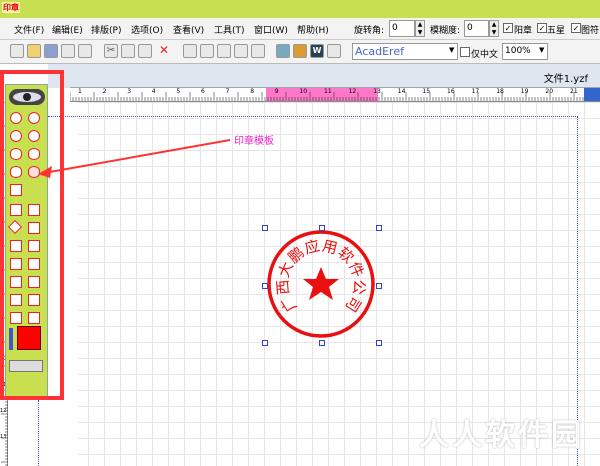 Image resolution: width=600 pixels, height=466 pixels. Describe the element at coordinates (379, 228) in the screenshot. I see `resize-handle-ne` at that location.